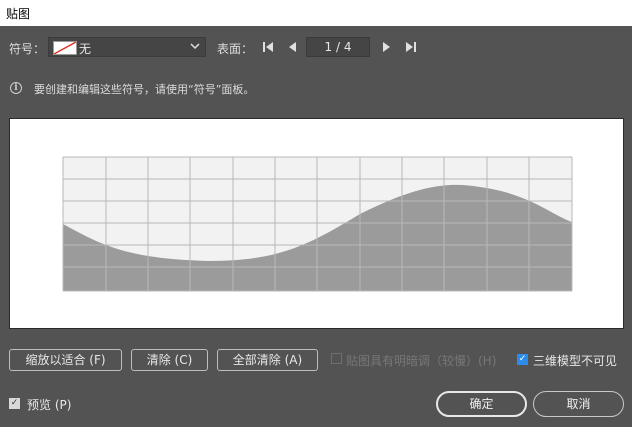 The width and height of the screenshot is (632, 427). I want to click on info-icon: i, so click(16, 88).